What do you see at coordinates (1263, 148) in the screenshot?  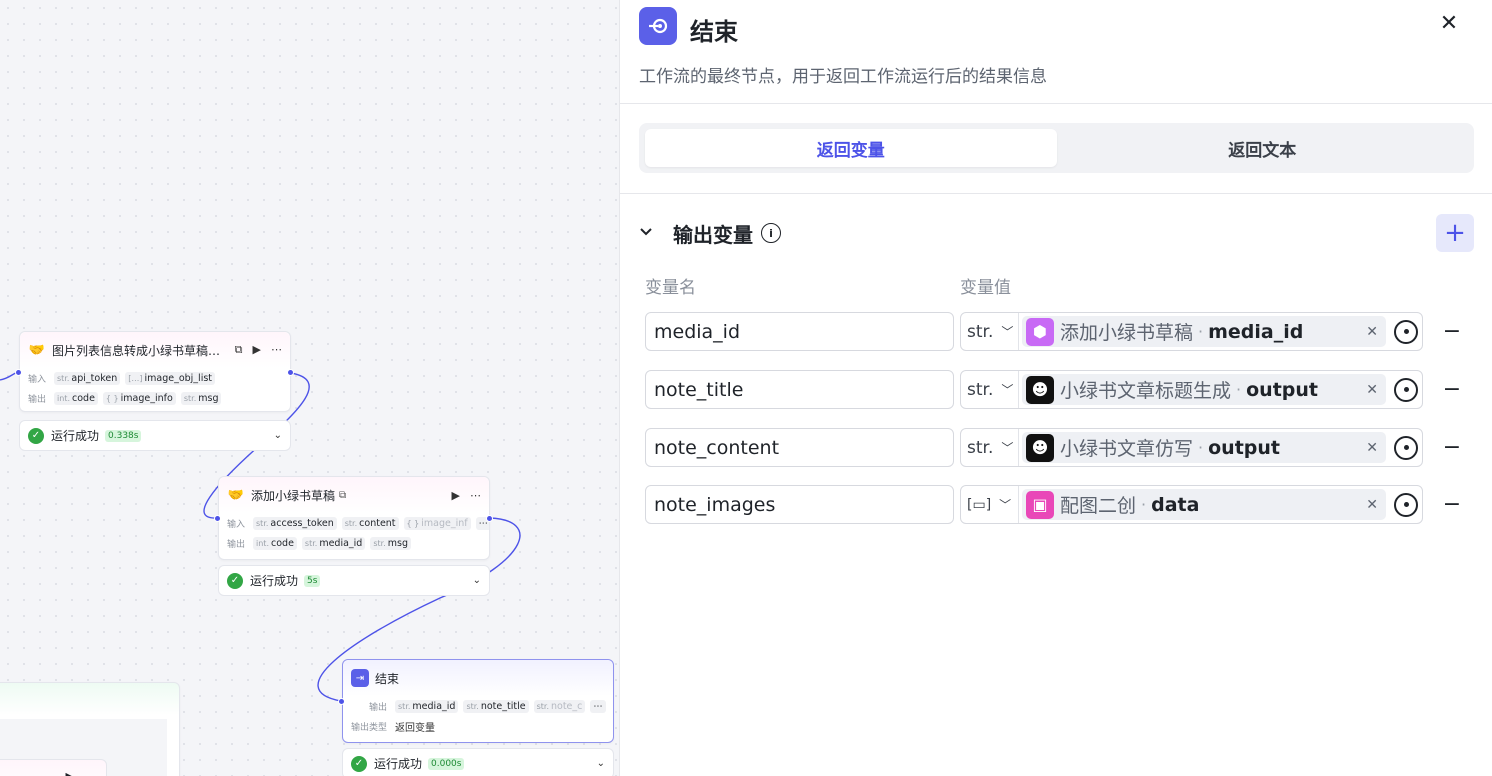 I see `tab-return-text: 返回文本` at bounding box center [1263, 148].